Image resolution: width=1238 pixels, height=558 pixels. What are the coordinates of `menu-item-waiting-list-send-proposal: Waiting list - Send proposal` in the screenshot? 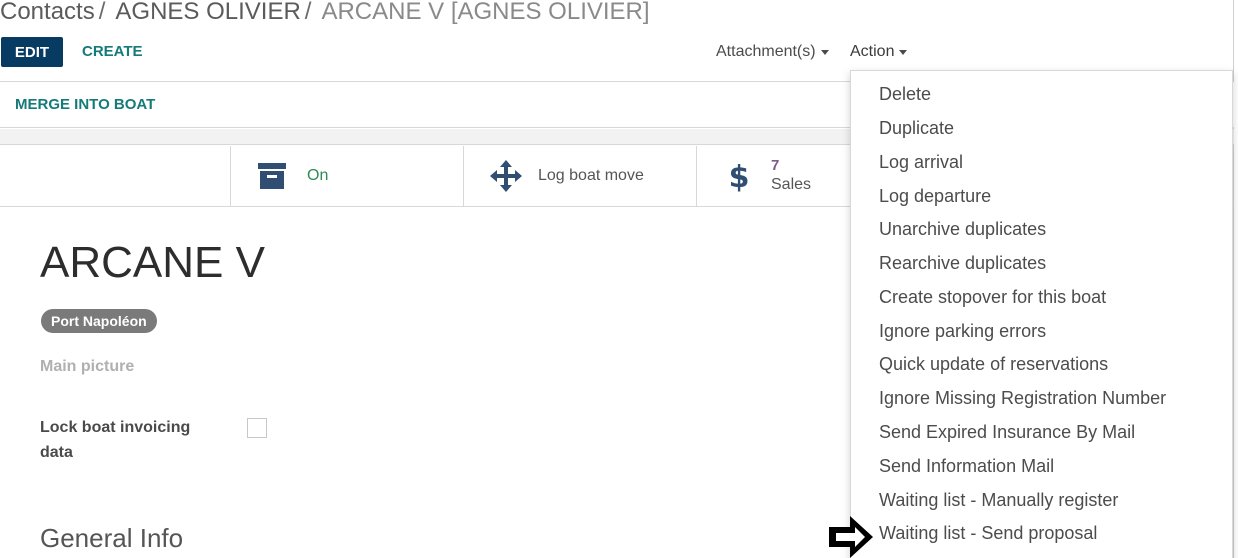 It's located at (988, 533).